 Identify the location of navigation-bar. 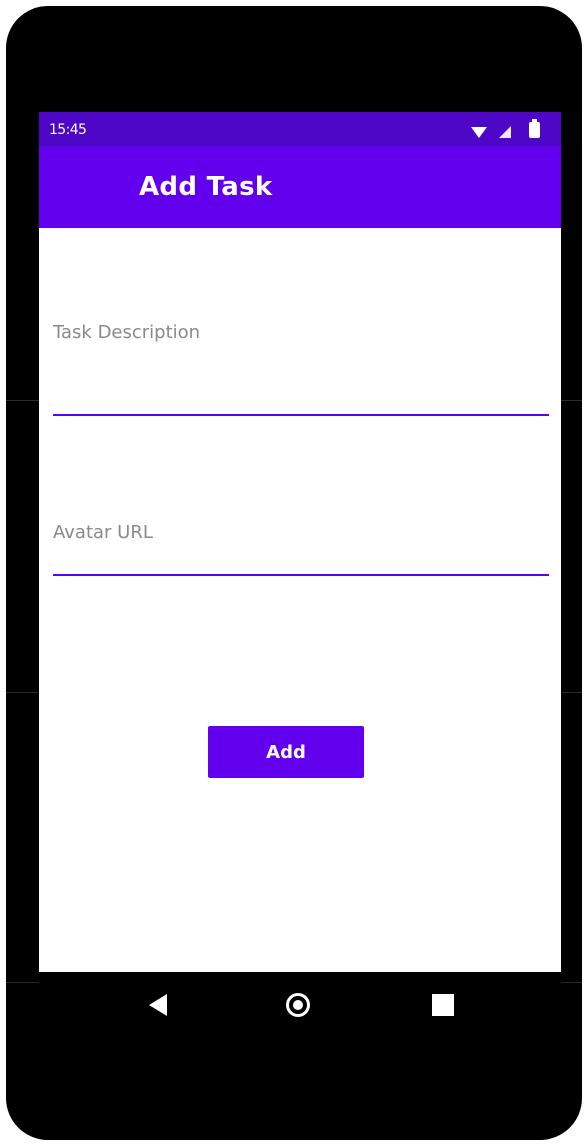
(300, 1007).